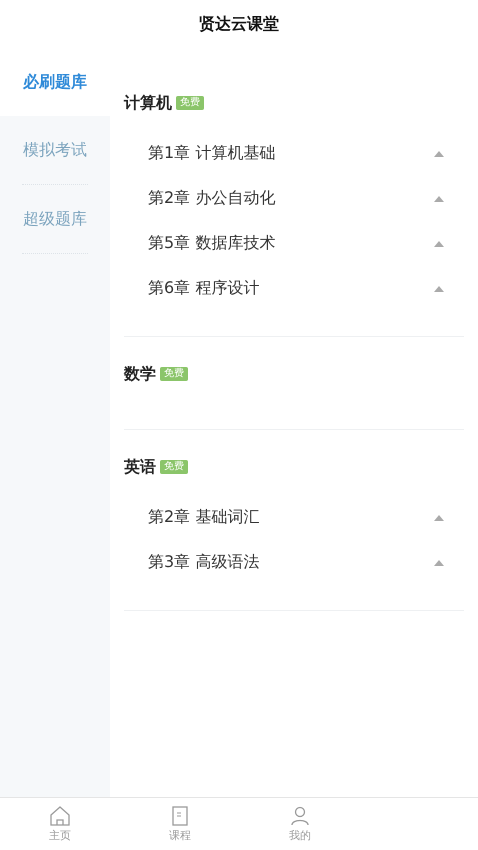  I want to click on document-icon, so click(180, 816).